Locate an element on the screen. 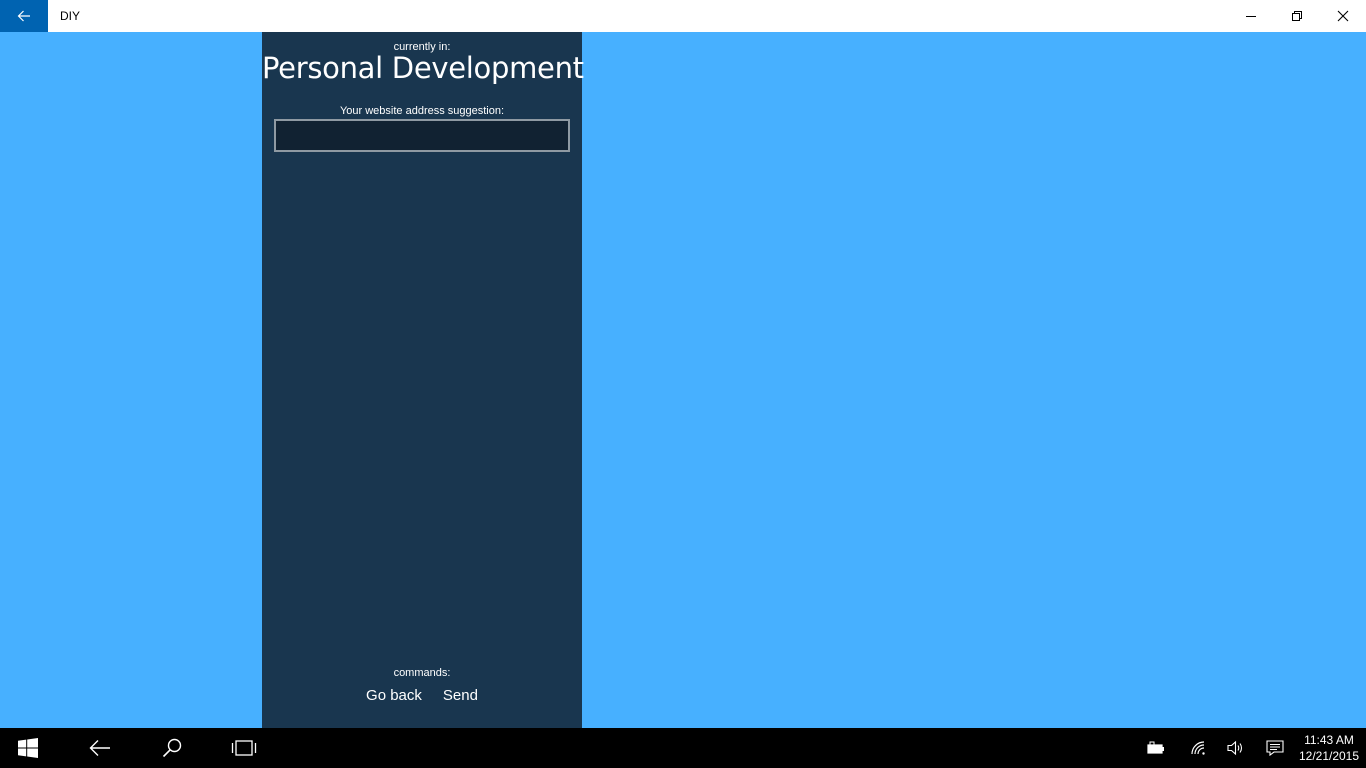  close-button is located at coordinates (1343, 16).